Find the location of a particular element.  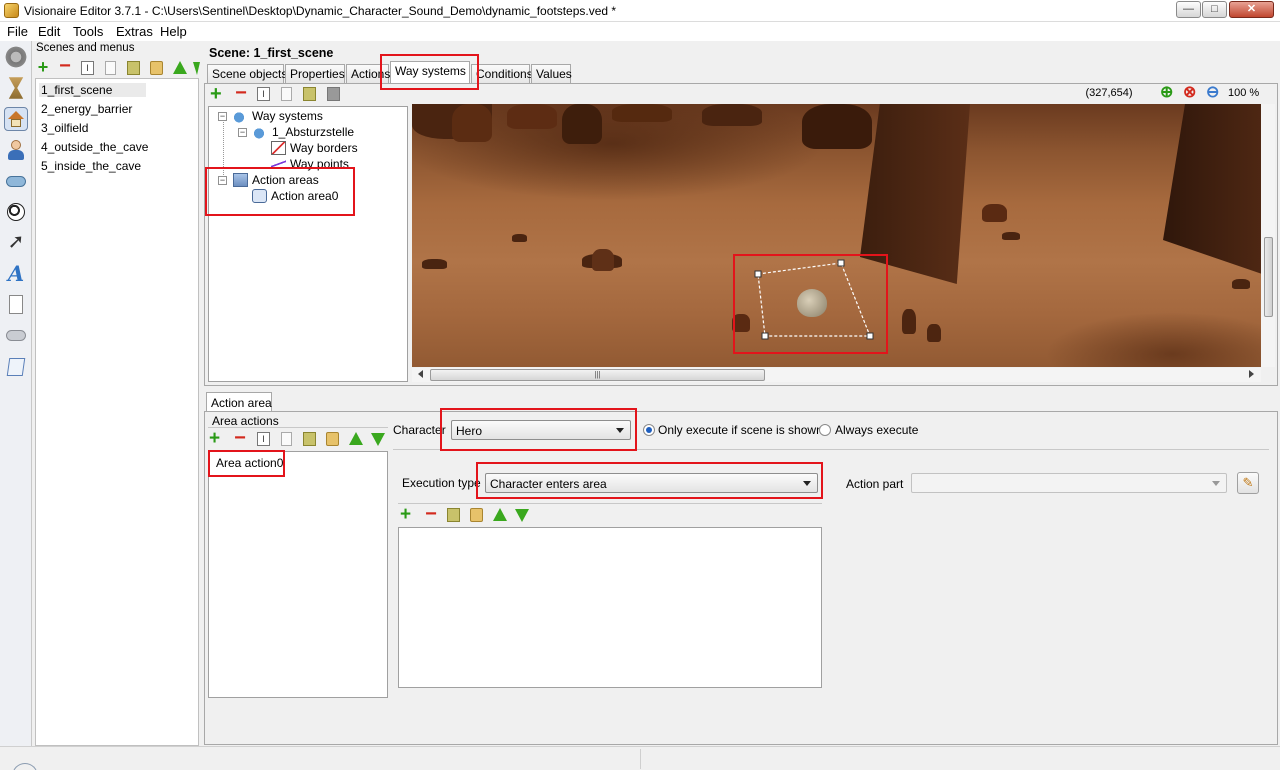

gamepad-icon is located at coordinates (16, 181).